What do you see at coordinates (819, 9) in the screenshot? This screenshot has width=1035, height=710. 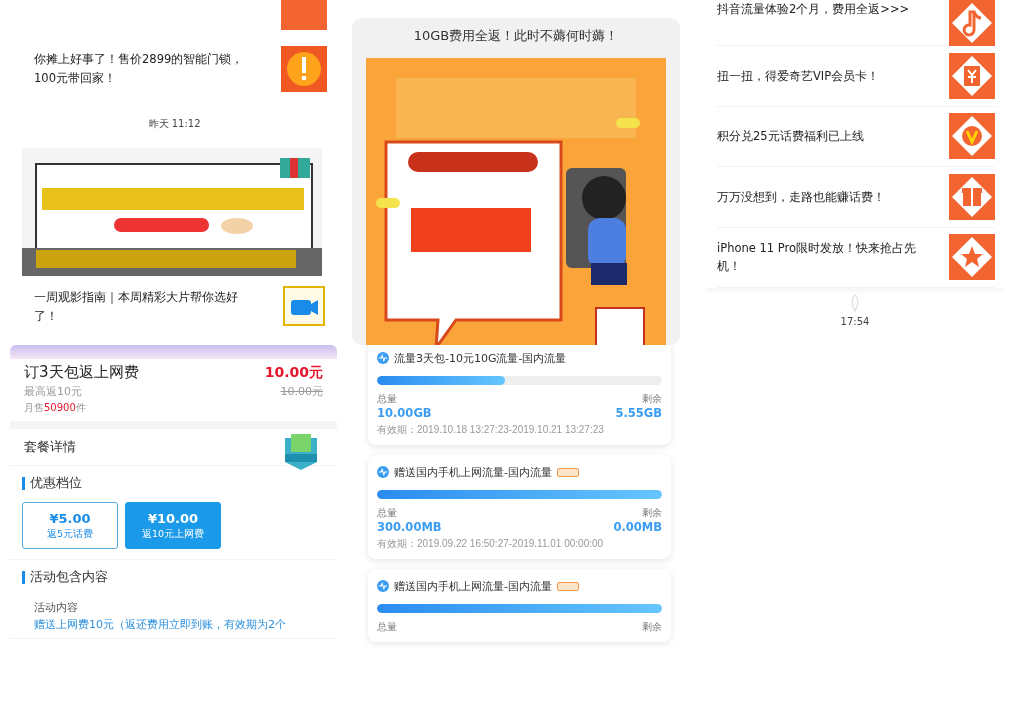 I see `article-title: 抖音流量体验2个月，费用全返>>>` at bounding box center [819, 9].